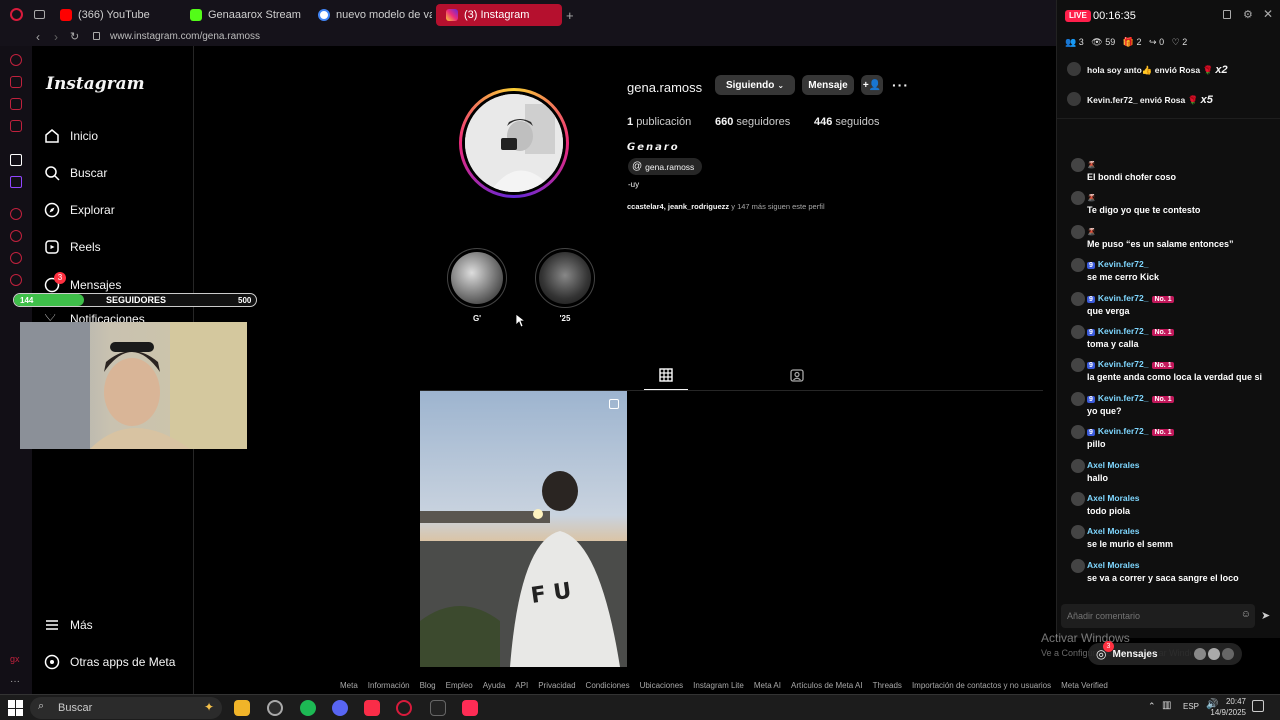 Image resolution: width=1280 pixels, height=720 pixels. I want to click on profile-bio: -uy, so click(634, 184).